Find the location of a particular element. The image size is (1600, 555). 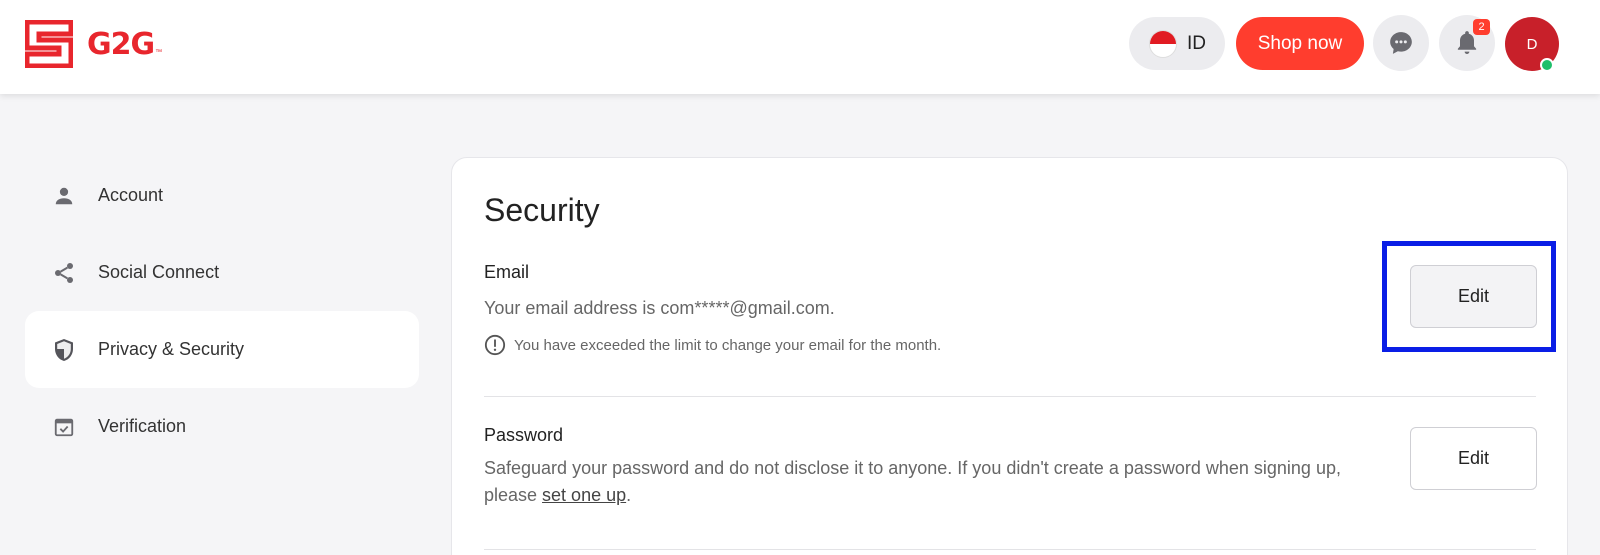

password-section-title: Password is located at coordinates (524, 435).